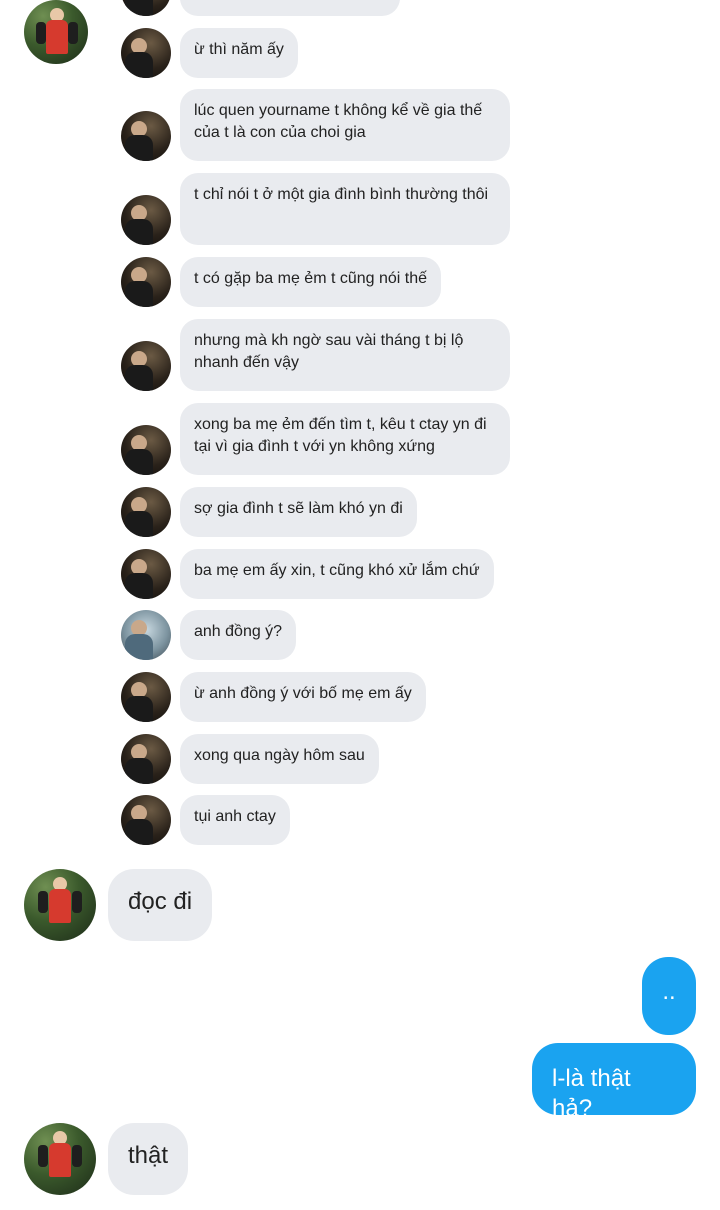 Image resolution: width=720 pixels, height=1210 pixels. Describe the element at coordinates (146, 635) in the screenshot. I see `avatar-alt` at that location.